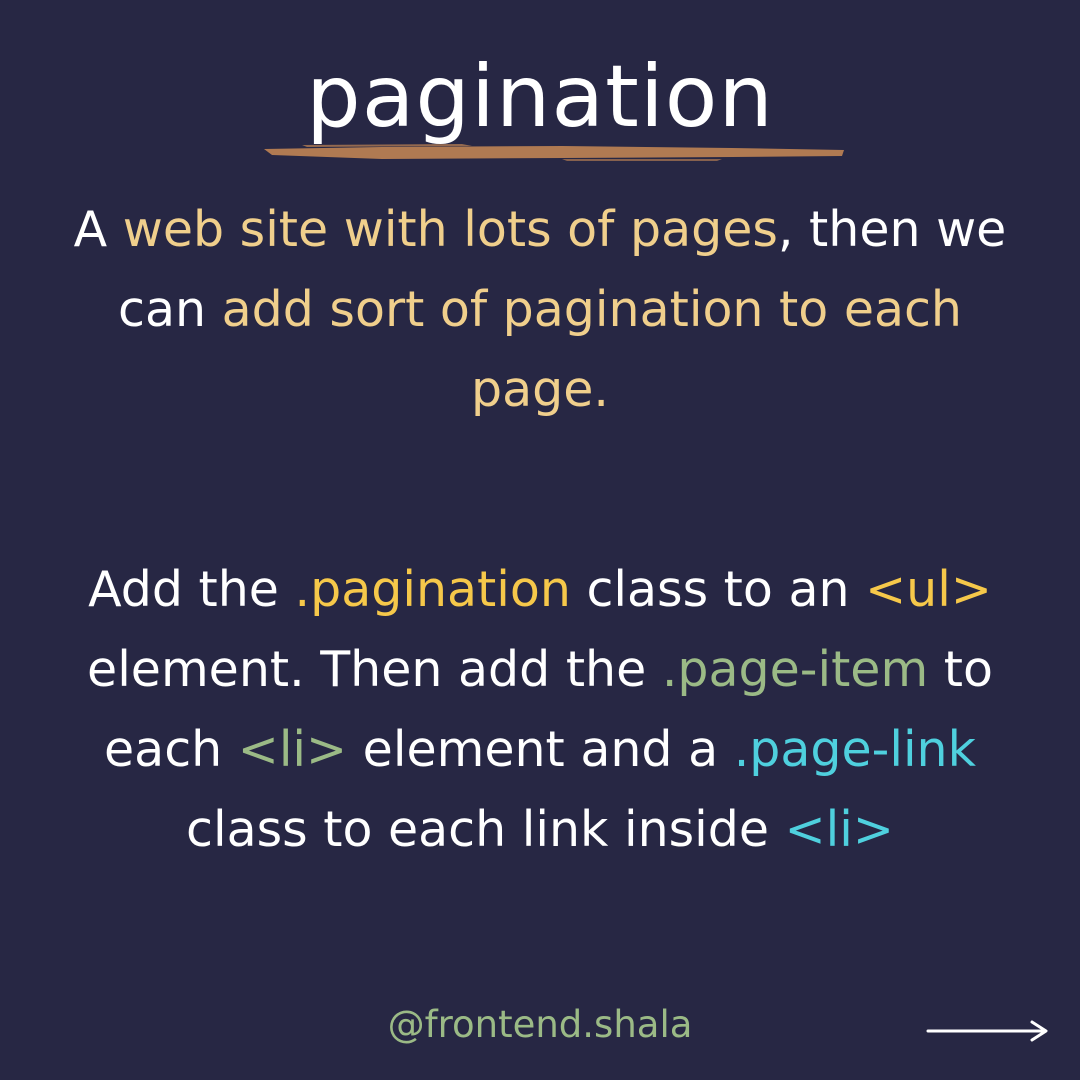  I want to click on brush-underline, so click(554, 152).